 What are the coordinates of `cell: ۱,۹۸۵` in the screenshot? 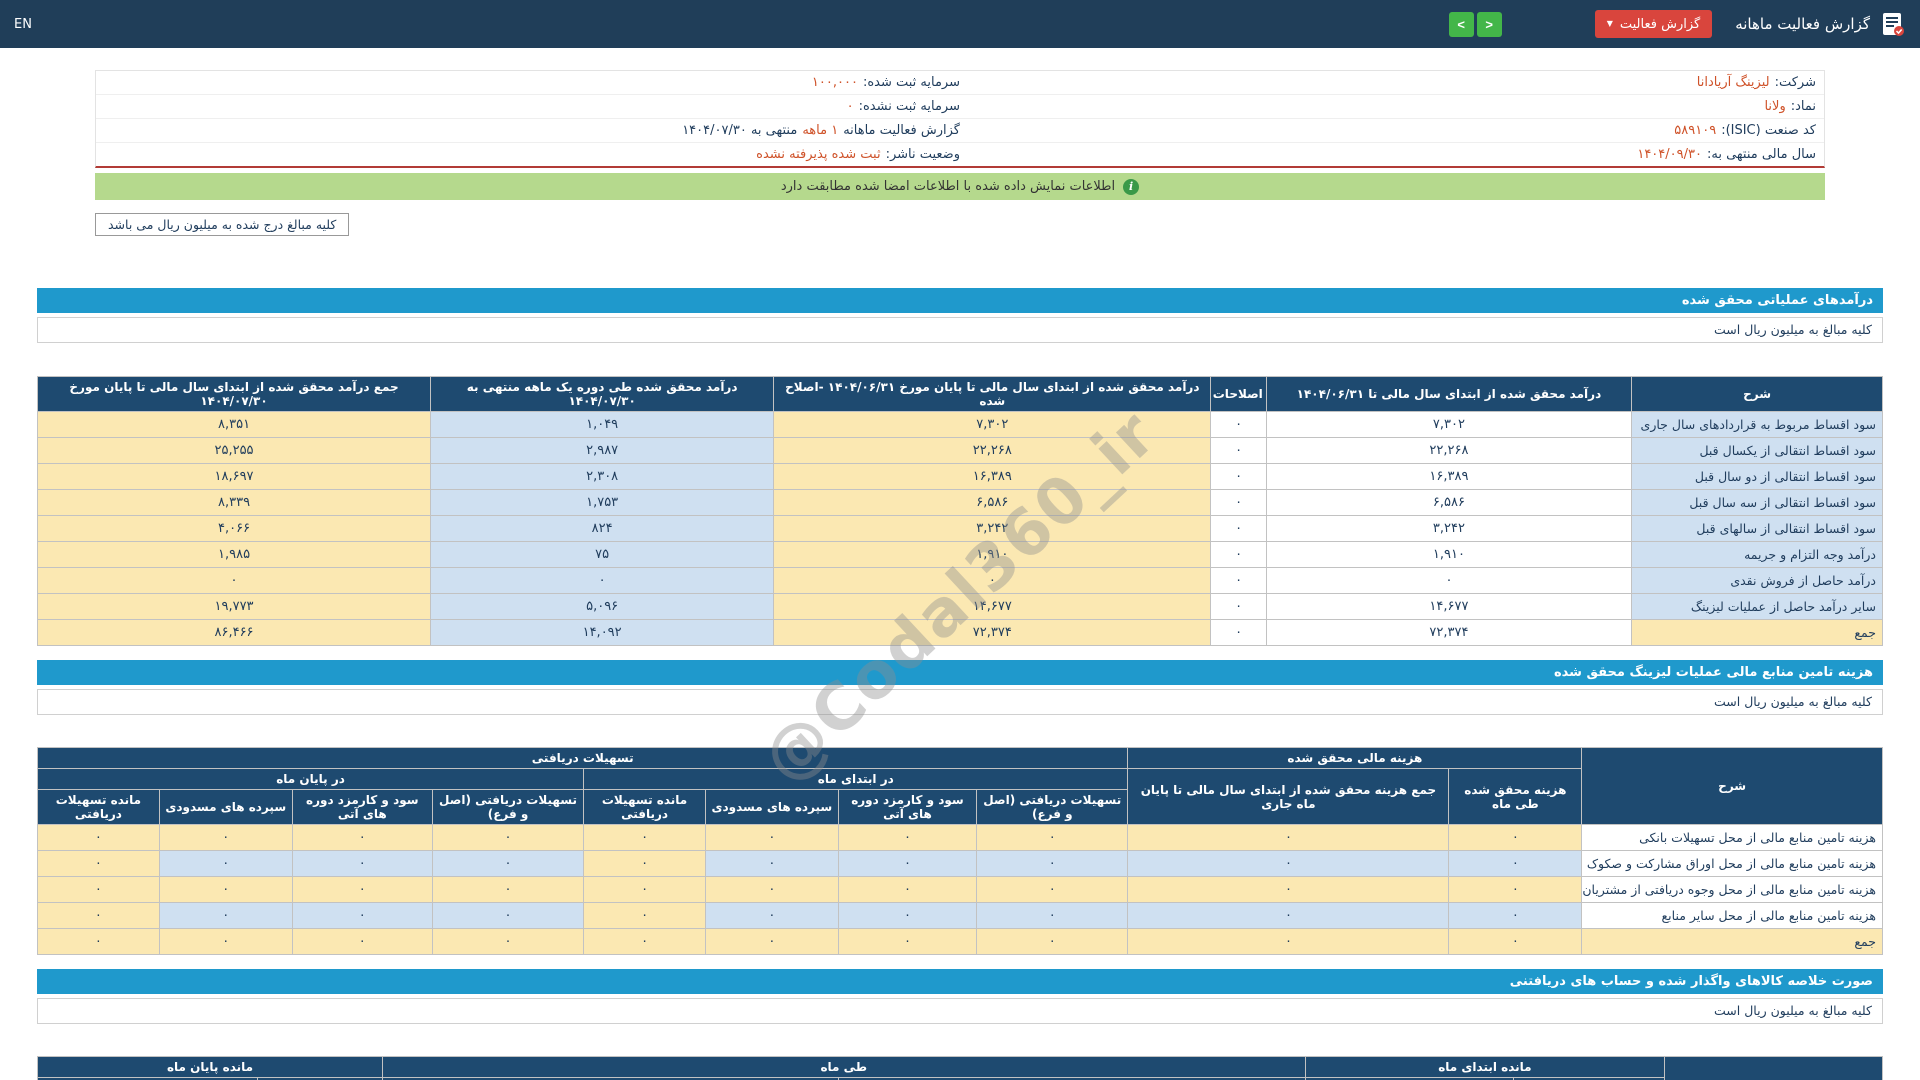 It's located at (234, 554).